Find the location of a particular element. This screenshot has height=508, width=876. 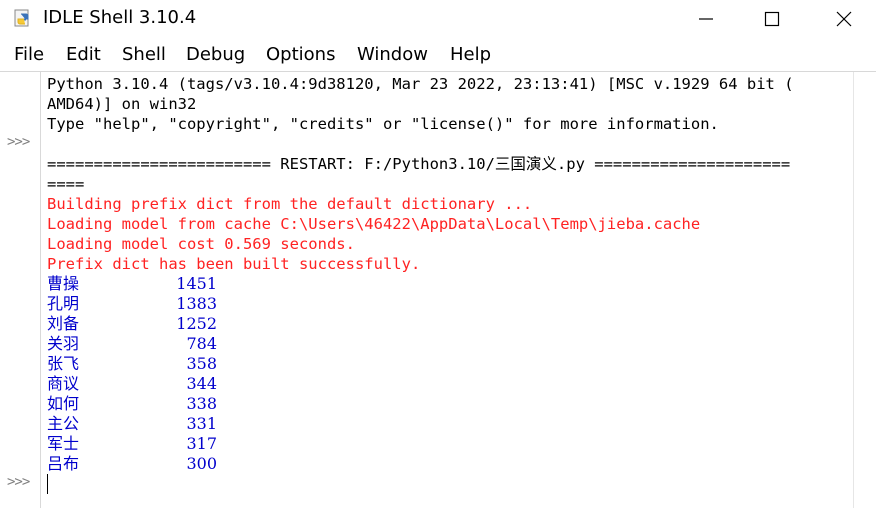

output-line: 曹操 1451 is located at coordinates (147, 284).